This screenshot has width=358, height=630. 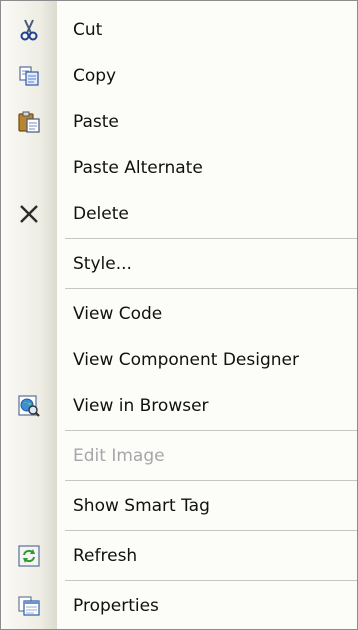 What do you see at coordinates (141, 406) in the screenshot?
I see `menu-item-label: View in Browser` at bounding box center [141, 406].